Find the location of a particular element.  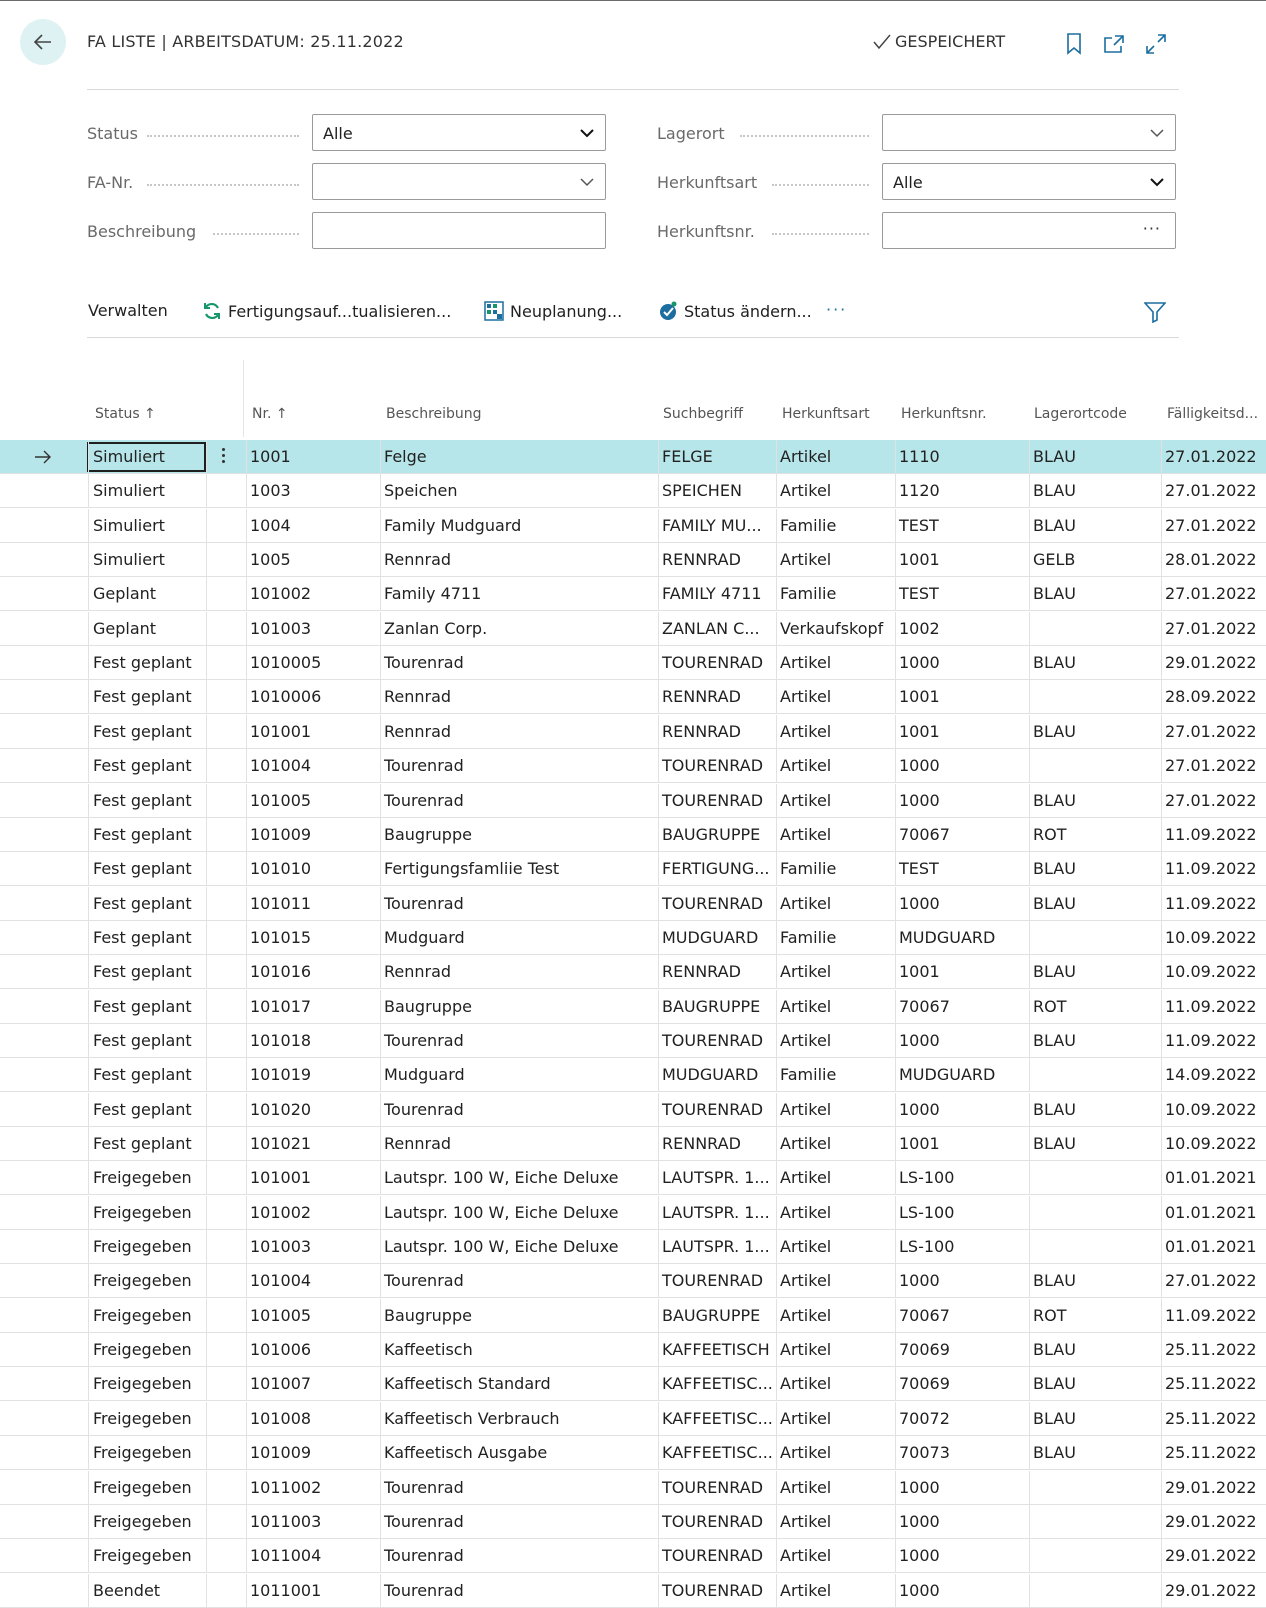

cell-beschreibung: Speichen is located at coordinates (519, 491).